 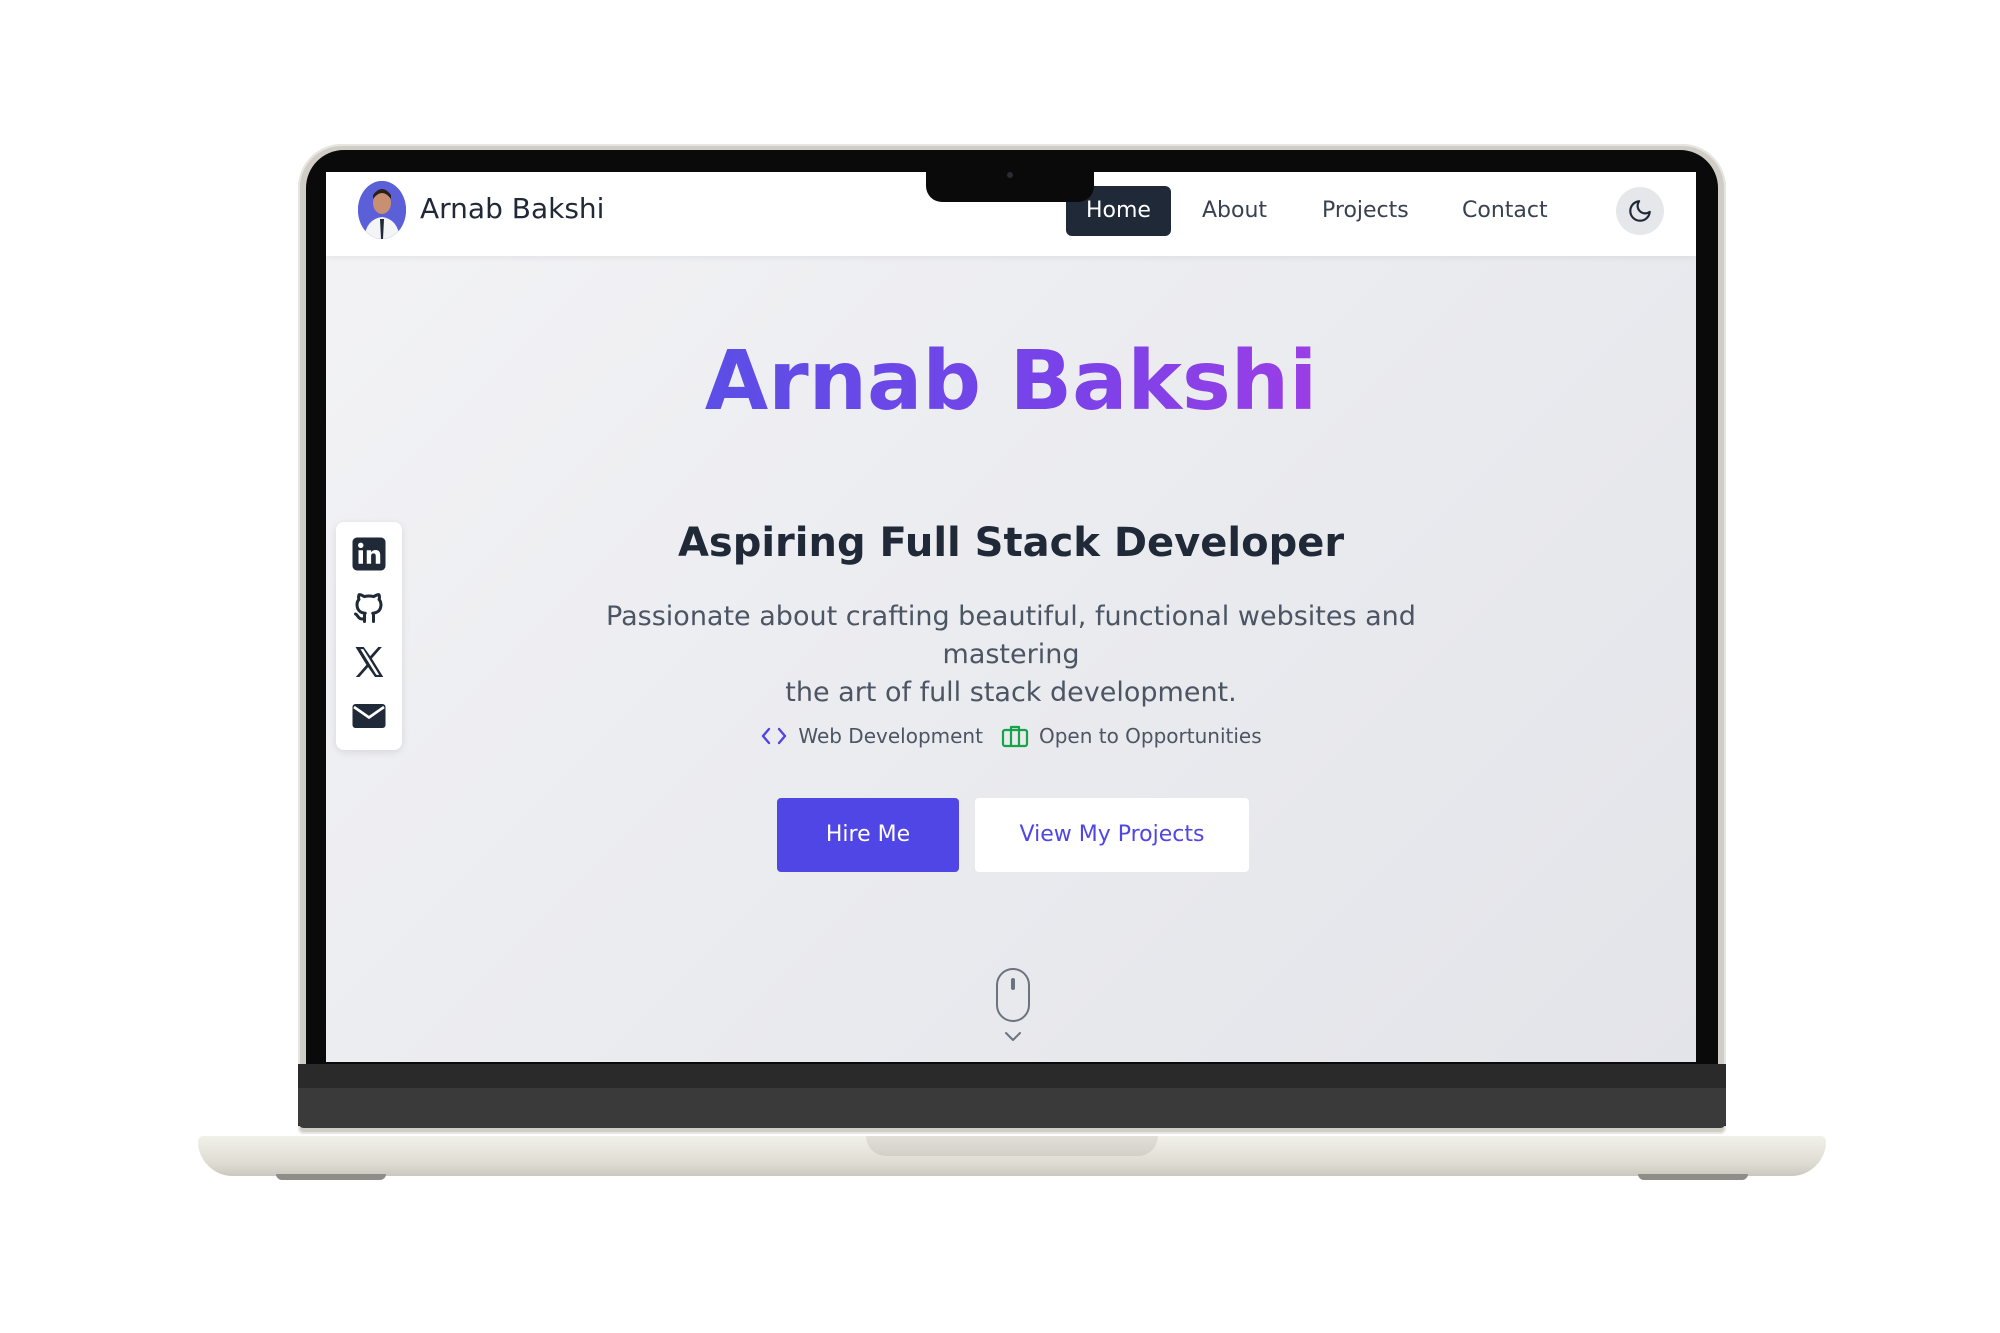 I want to click on x-twitter-icon, so click(x=369, y=662).